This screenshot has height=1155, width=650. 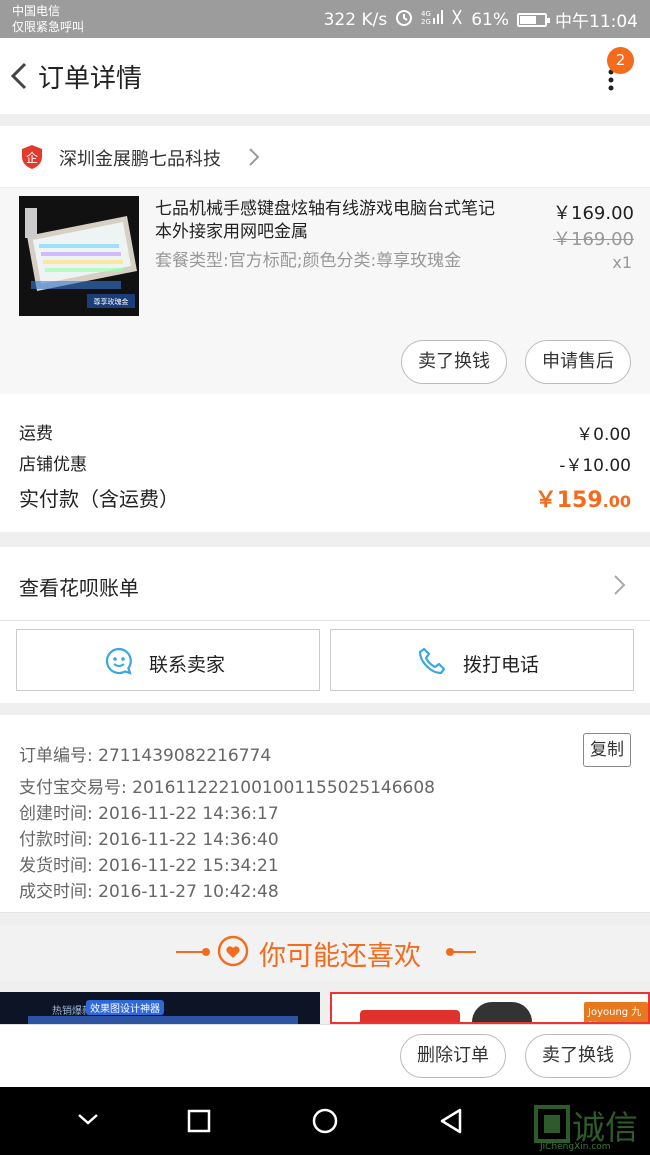 I want to click on huabei-bill-label: 查看花呗账单, so click(x=79, y=588).